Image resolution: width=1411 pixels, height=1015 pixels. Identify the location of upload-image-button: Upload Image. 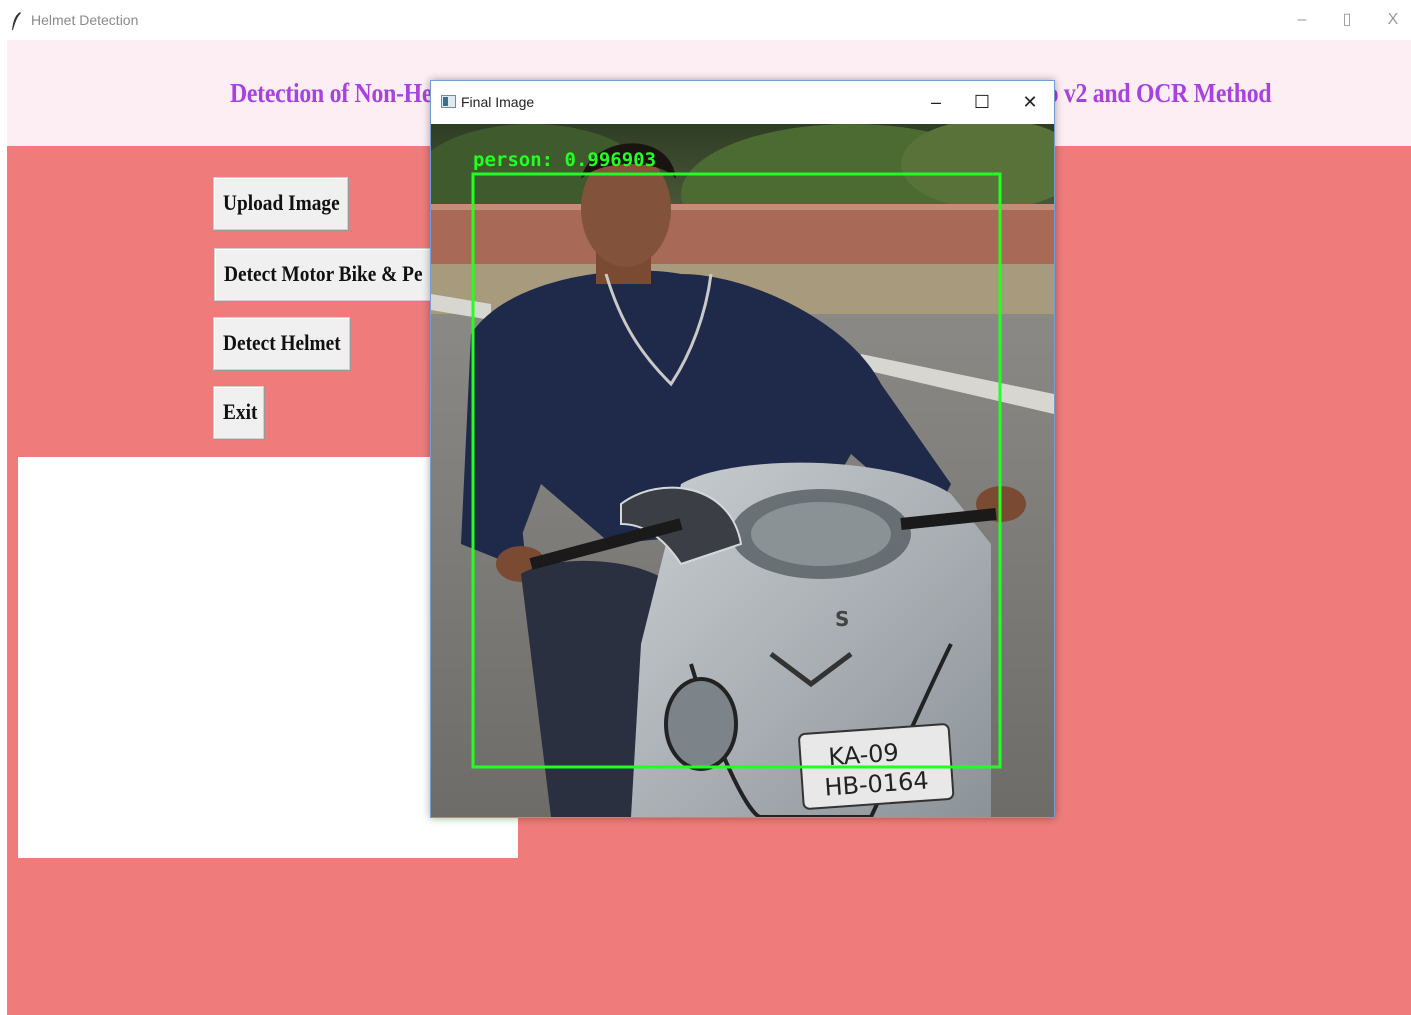
(280, 203).